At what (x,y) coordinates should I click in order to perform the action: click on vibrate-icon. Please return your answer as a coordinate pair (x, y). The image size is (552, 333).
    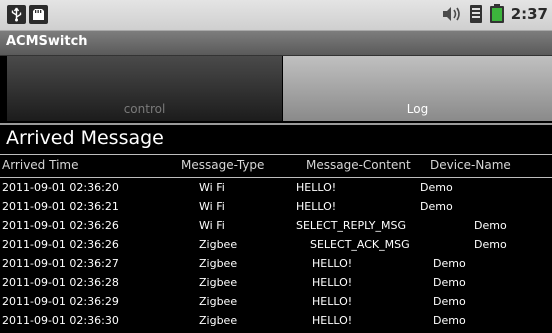
    Looking at the image, I should click on (451, 14).